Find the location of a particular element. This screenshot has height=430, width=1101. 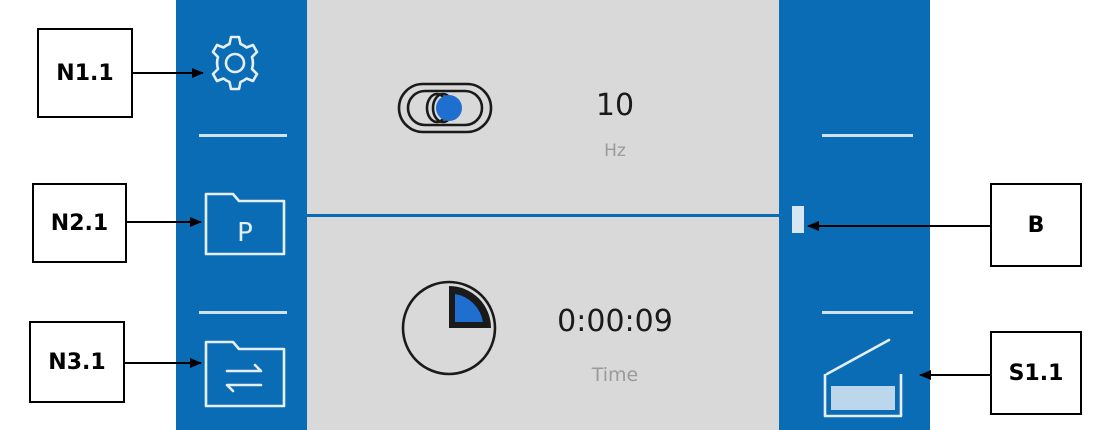

callout-s1: S1.1 is located at coordinates (1036, 373).